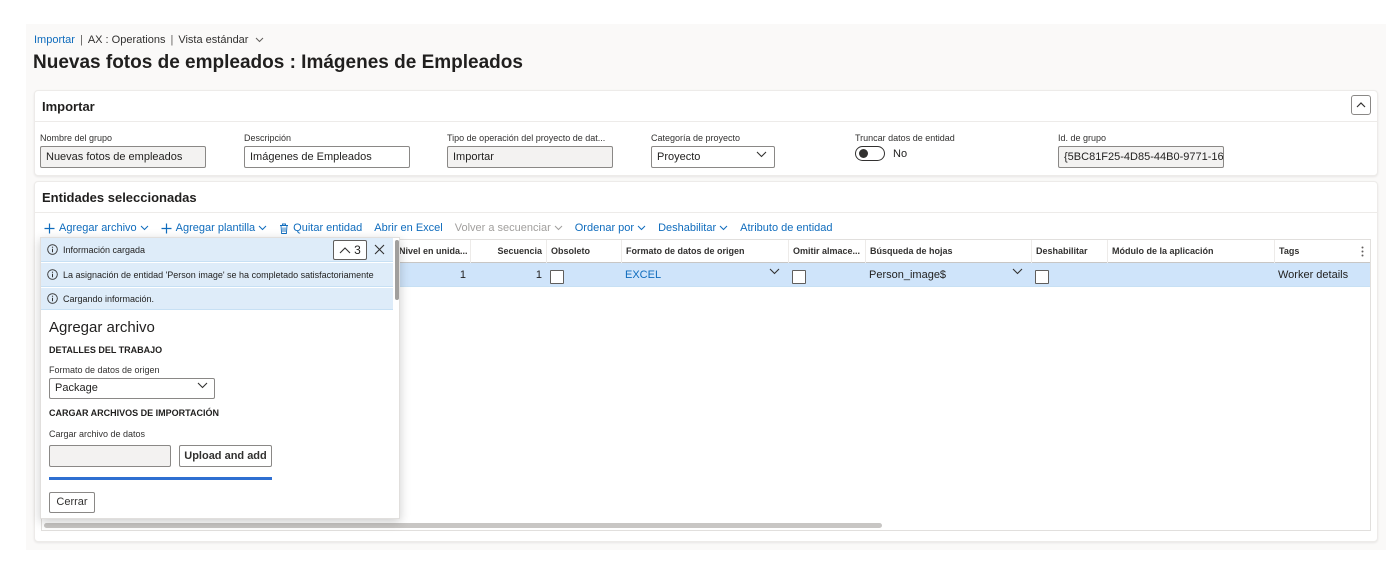  Describe the element at coordinates (97, 434) in the screenshot. I see `upload-file-label: Cargar archivo de datos` at that location.